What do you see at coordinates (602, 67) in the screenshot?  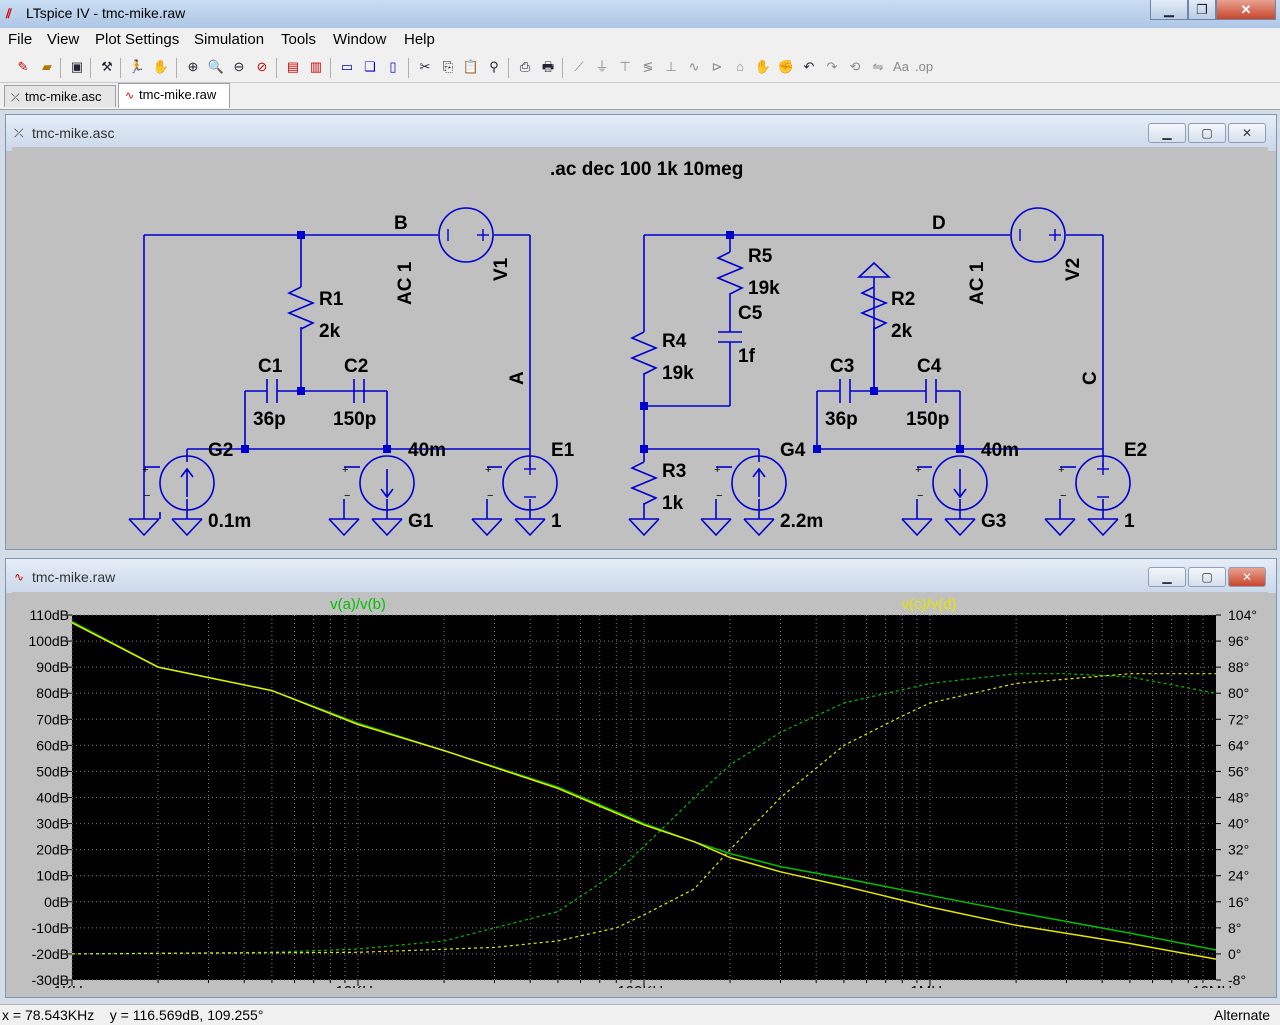 I see `ground-icon: ⏚` at bounding box center [602, 67].